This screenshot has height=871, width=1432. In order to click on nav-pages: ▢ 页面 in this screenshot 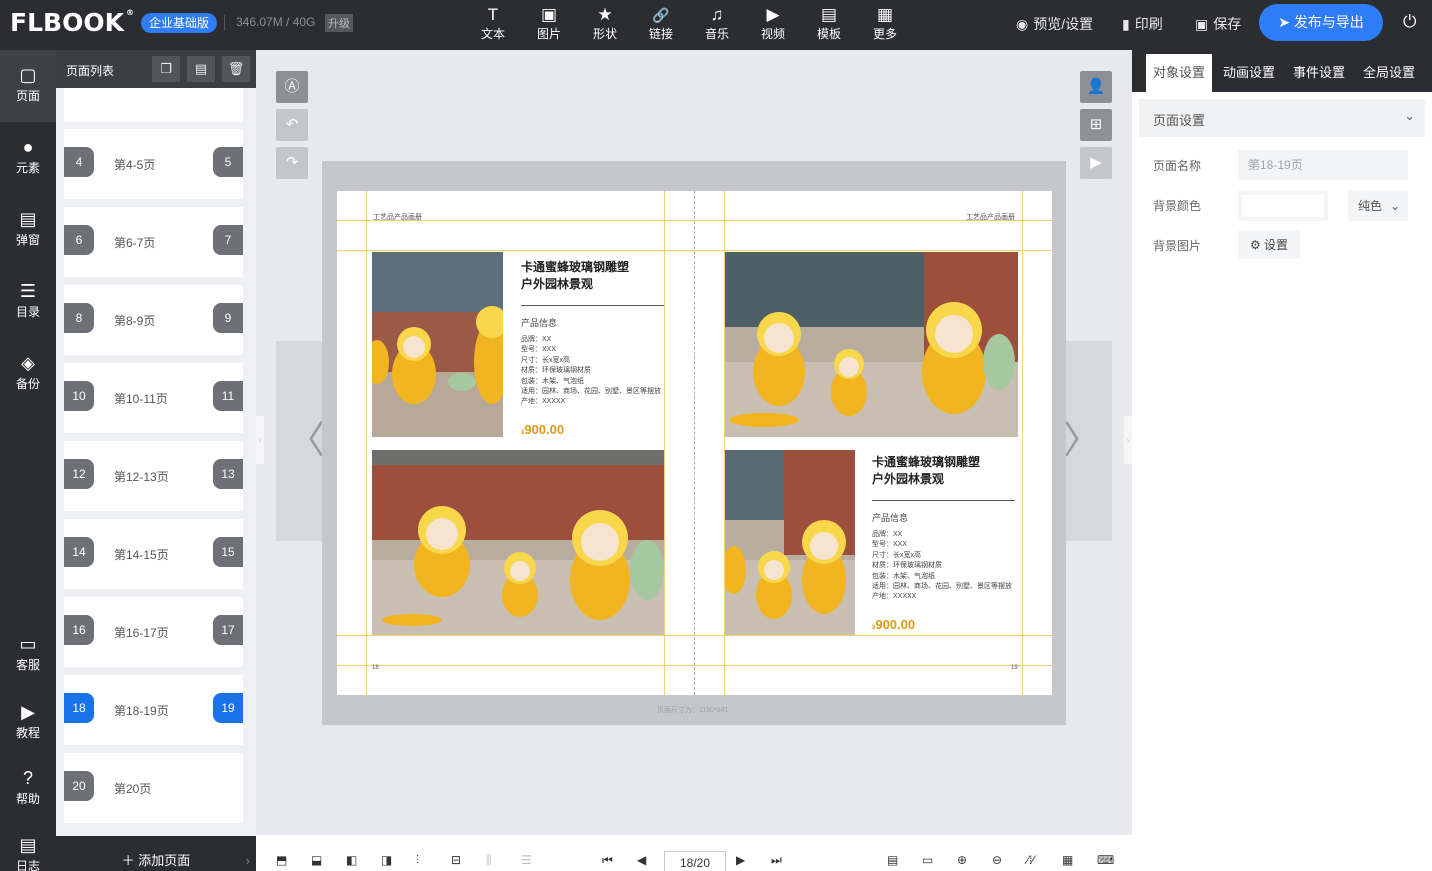, I will do `click(28, 86)`.